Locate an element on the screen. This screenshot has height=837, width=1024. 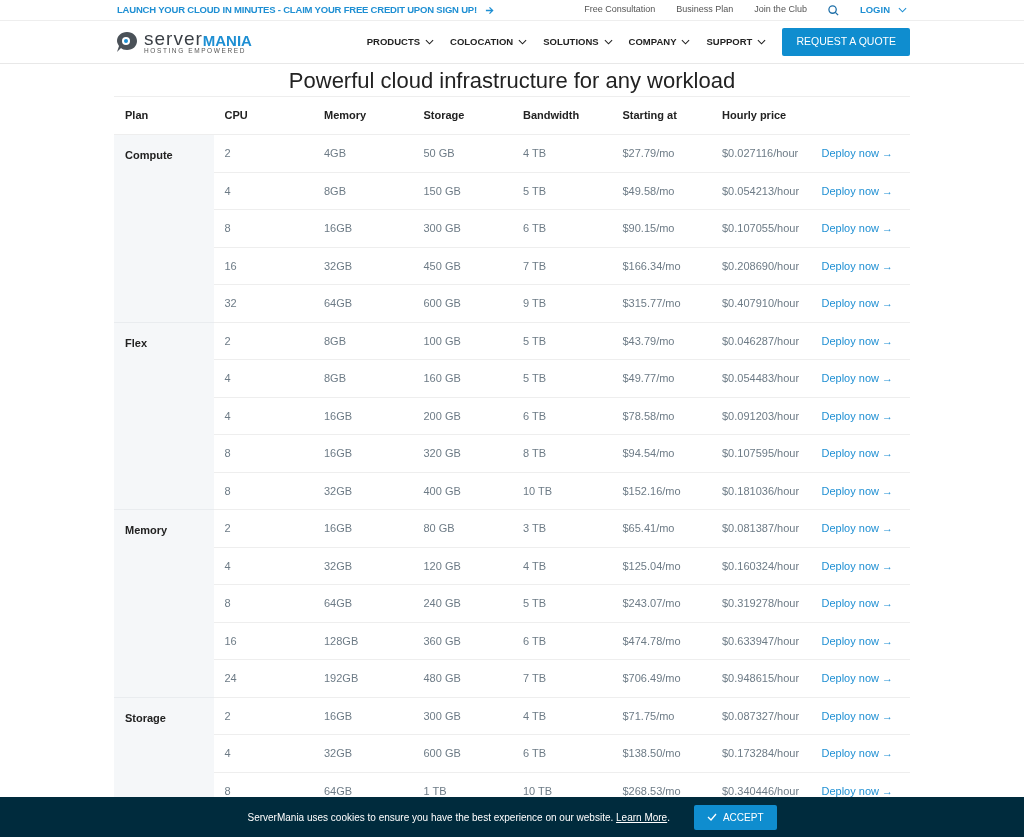
table-cell: $0.054213/hour is located at coordinates (761, 191).